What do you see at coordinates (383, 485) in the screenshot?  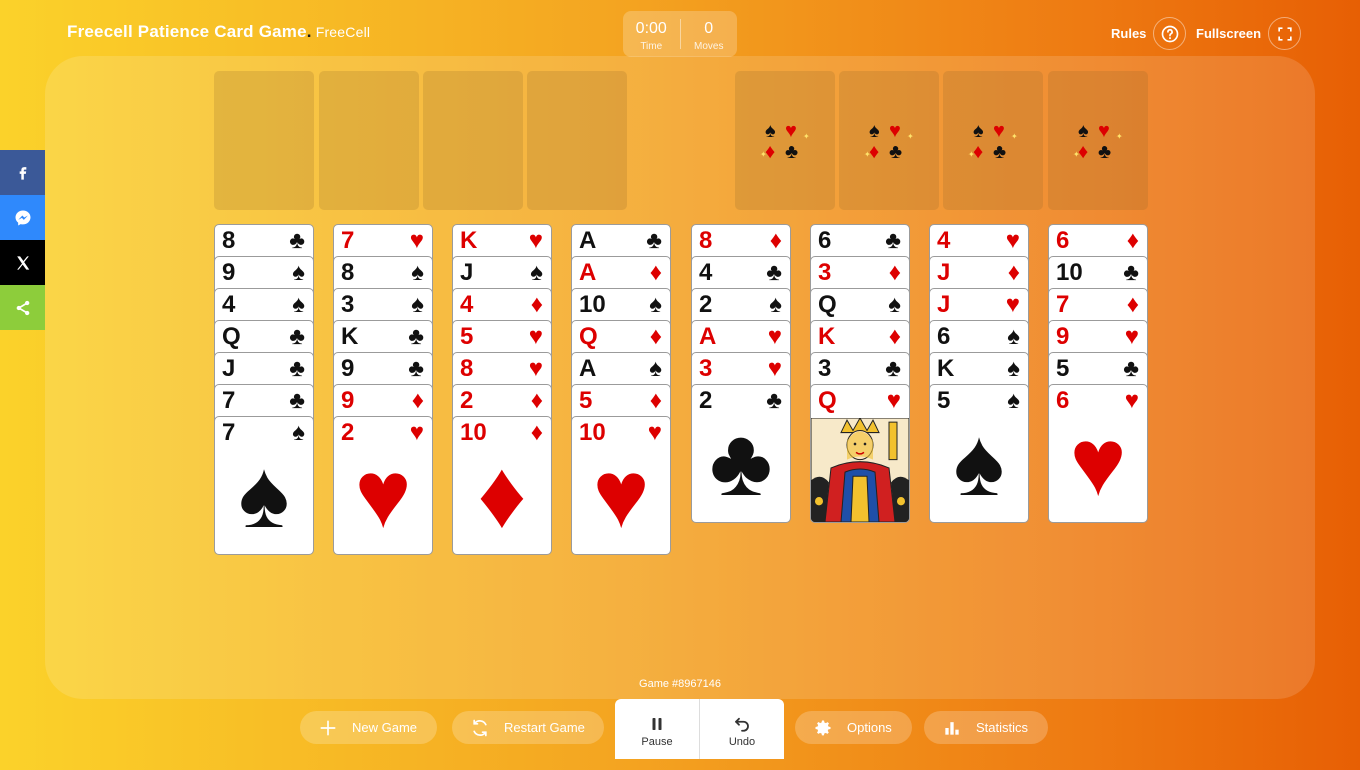 I see `card: 2 ♥ ♥` at bounding box center [383, 485].